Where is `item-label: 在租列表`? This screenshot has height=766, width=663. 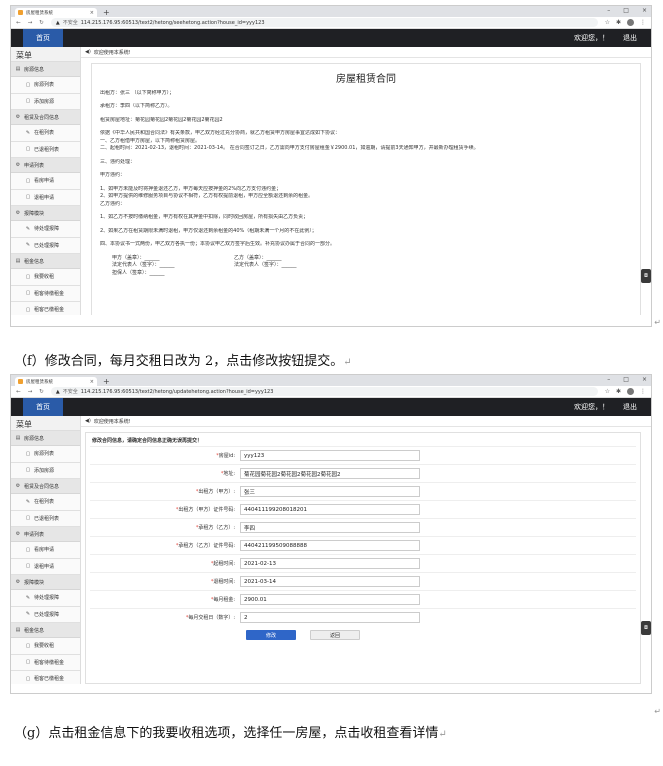
item-label: 在租列表 is located at coordinates (44, 133).